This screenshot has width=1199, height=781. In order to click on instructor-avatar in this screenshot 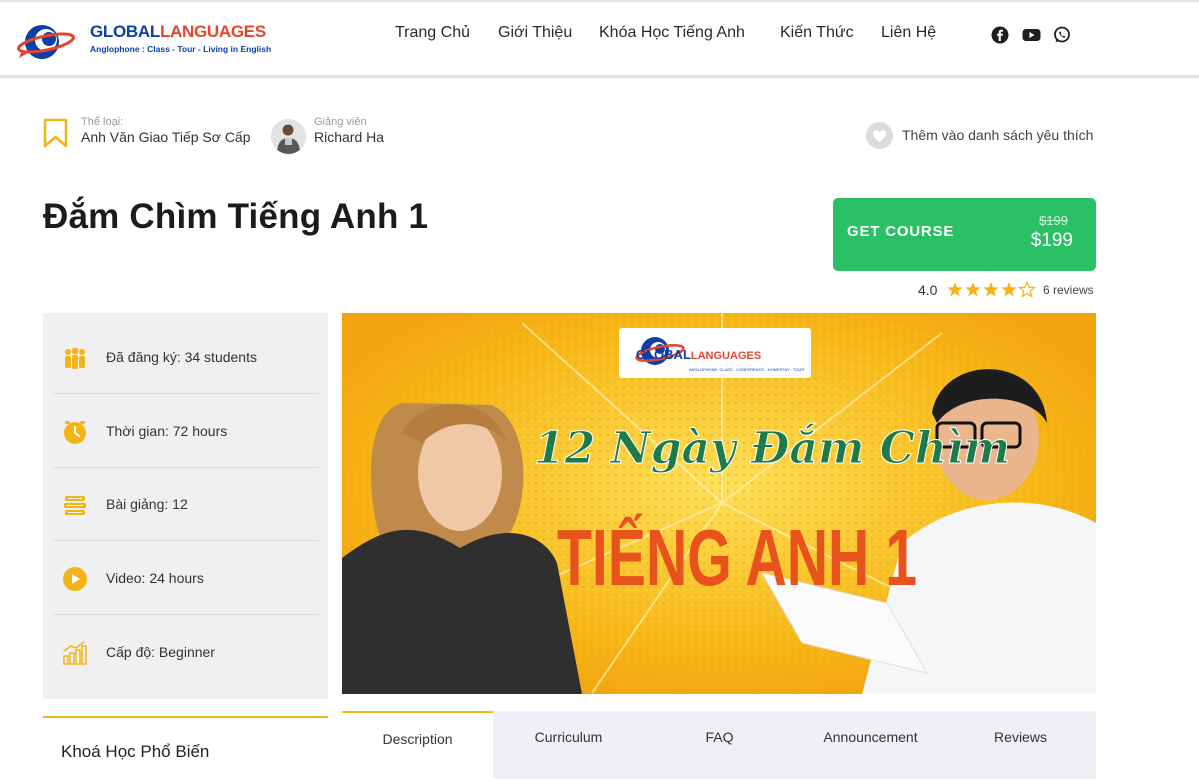, I will do `click(288, 136)`.